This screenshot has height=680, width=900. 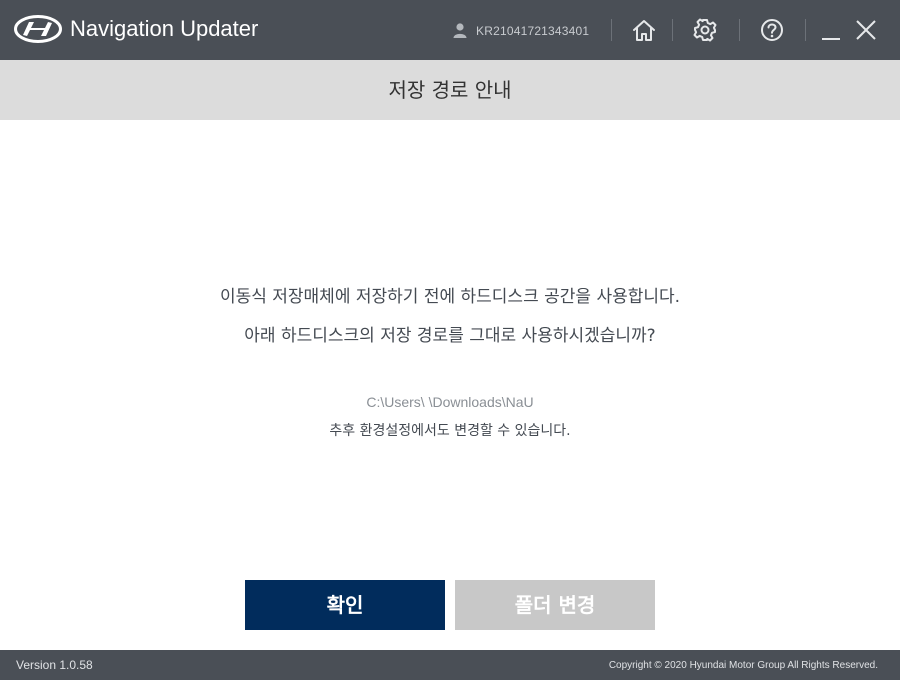 I want to click on help-icon, so click(x=772, y=30).